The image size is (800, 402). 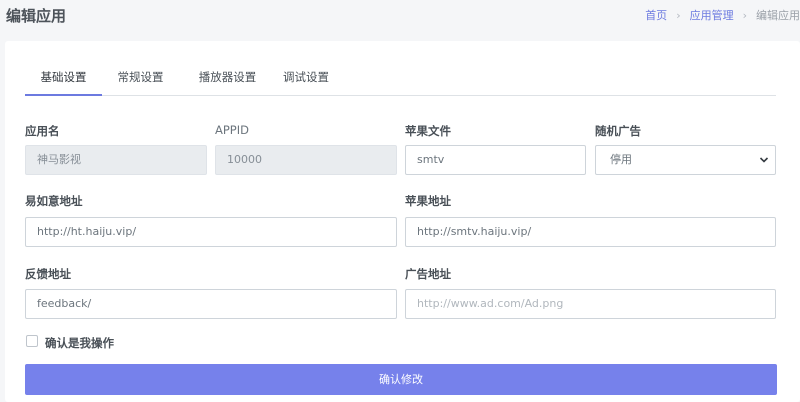 What do you see at coordinates (306, 160) in the screenshot?
I see `appid-field: 10000` at bounding box center [306, 160].